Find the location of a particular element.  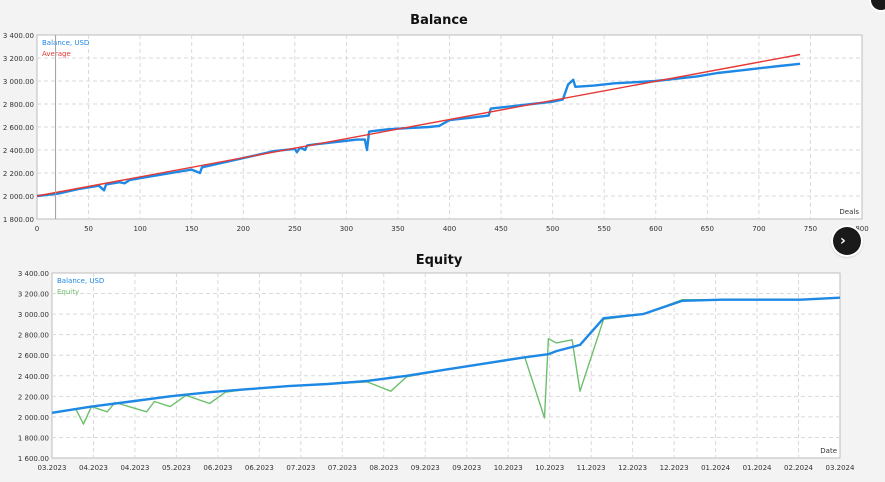

legend-entry: Equity is located at coordinates (68, 292).